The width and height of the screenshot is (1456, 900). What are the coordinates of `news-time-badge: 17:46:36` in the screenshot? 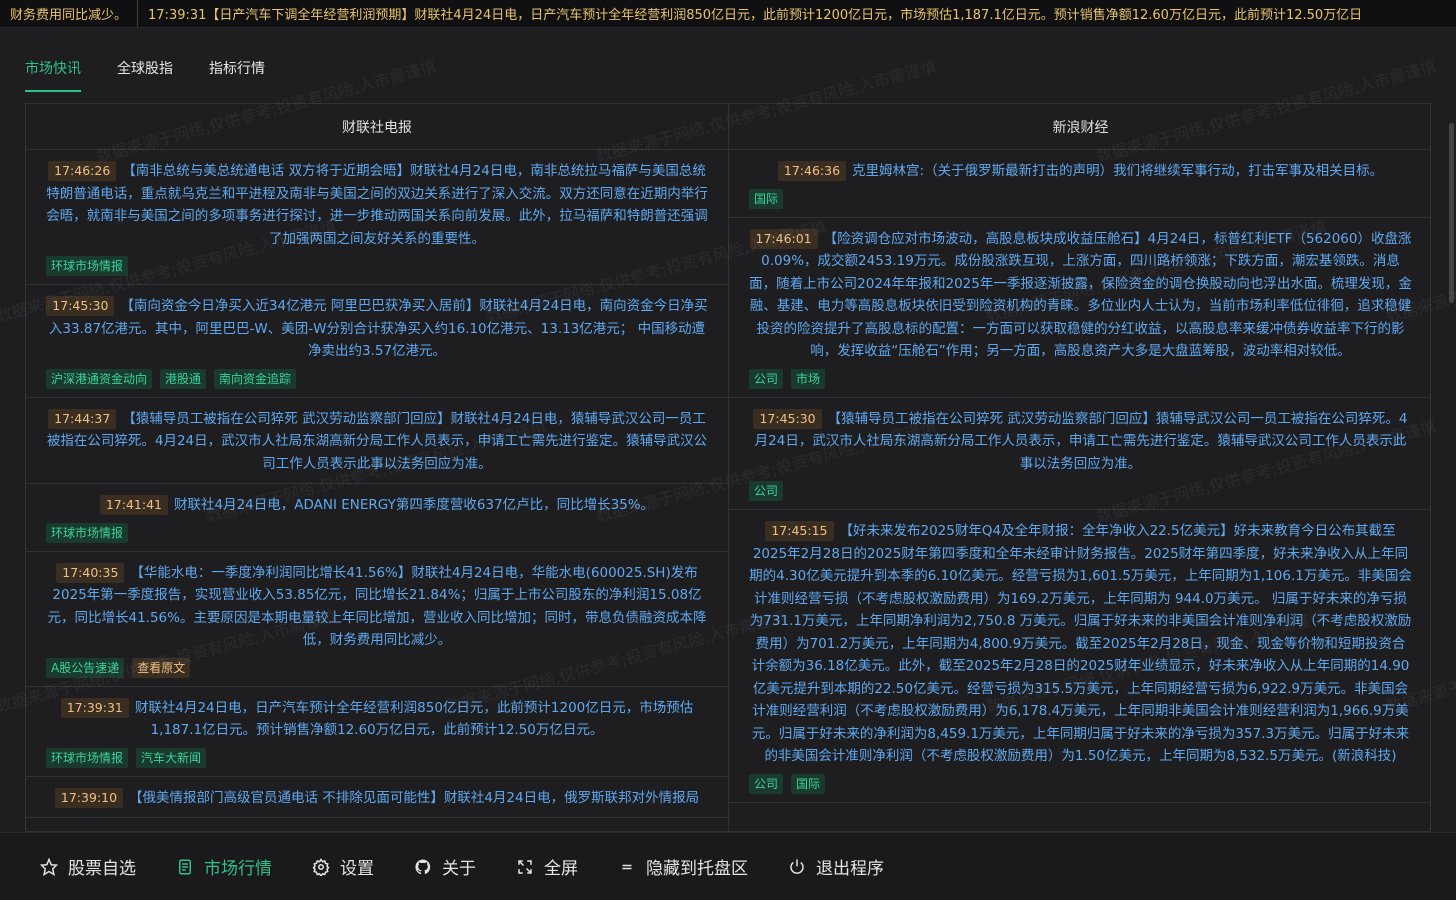 It's located at (812, 171).